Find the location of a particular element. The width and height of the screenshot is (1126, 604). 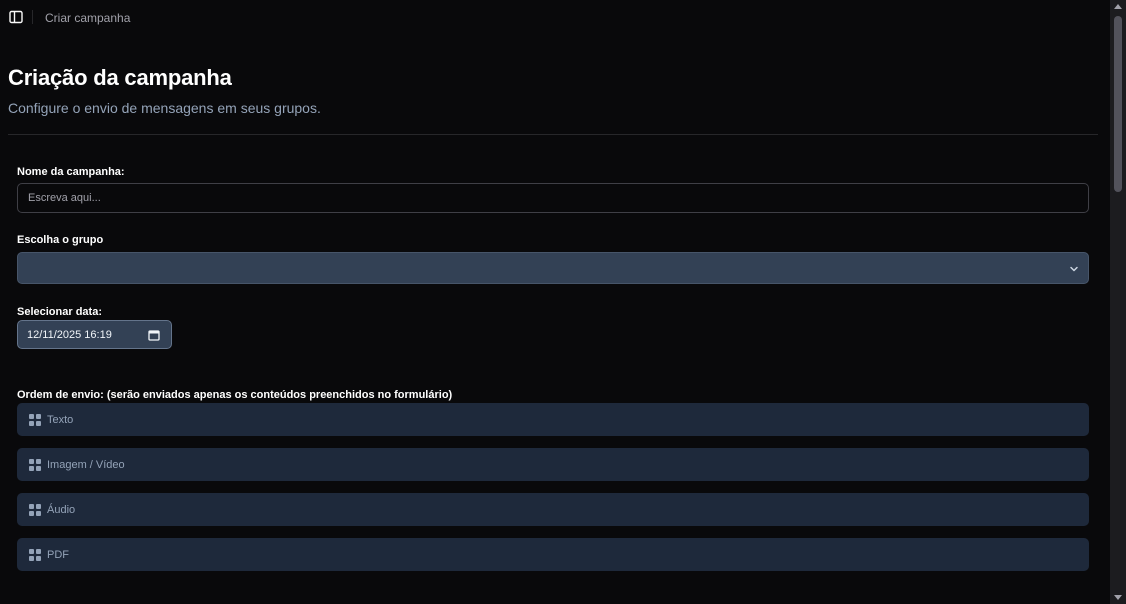

group-select is located at coordinates (553, 268).